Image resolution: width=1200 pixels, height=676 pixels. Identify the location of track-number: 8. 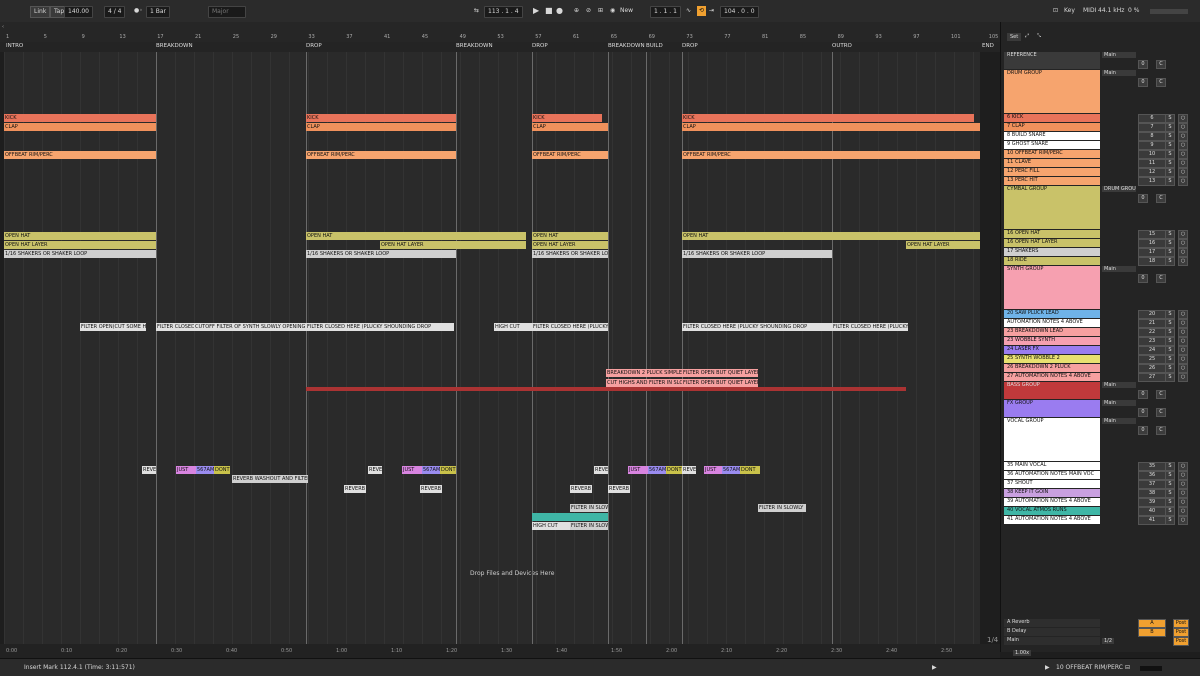
(1152, 136).